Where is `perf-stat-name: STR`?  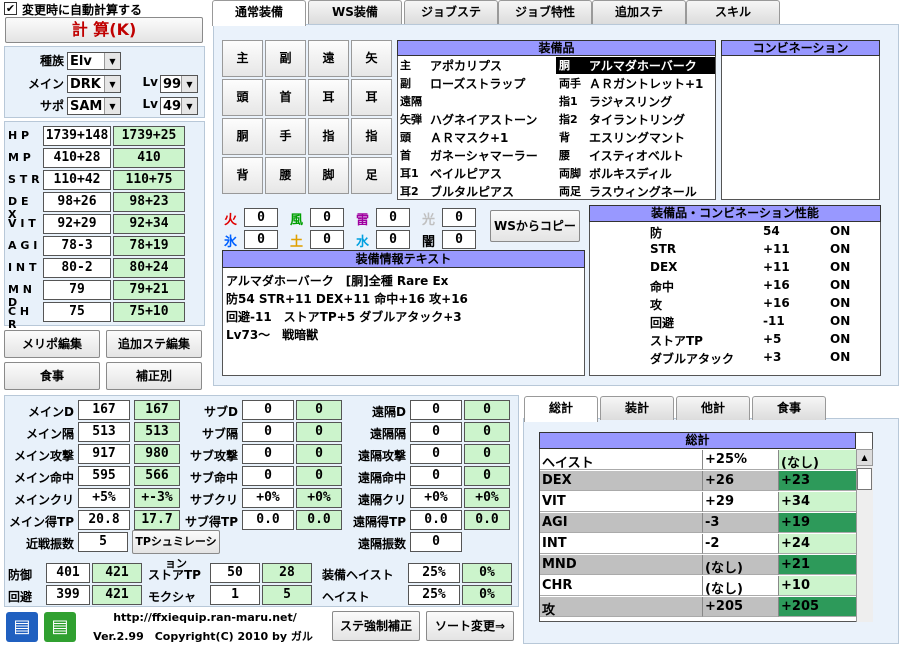
perf-stat-name: STR is located at coordinates (663, 249).